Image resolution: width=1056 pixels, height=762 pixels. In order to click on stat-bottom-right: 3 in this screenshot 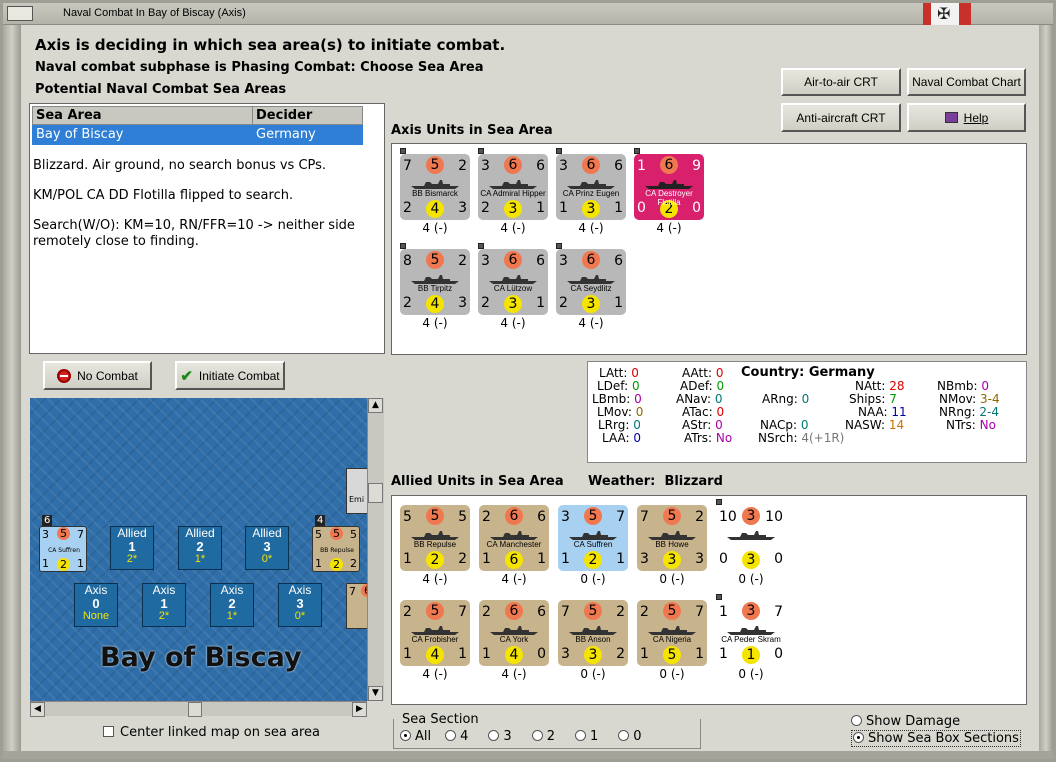, I will do `click(462, 208)`.